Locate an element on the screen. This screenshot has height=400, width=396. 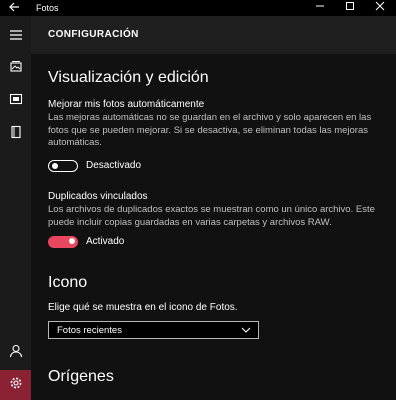
section-title-tile: Icono is located at coordinates (68, 282).